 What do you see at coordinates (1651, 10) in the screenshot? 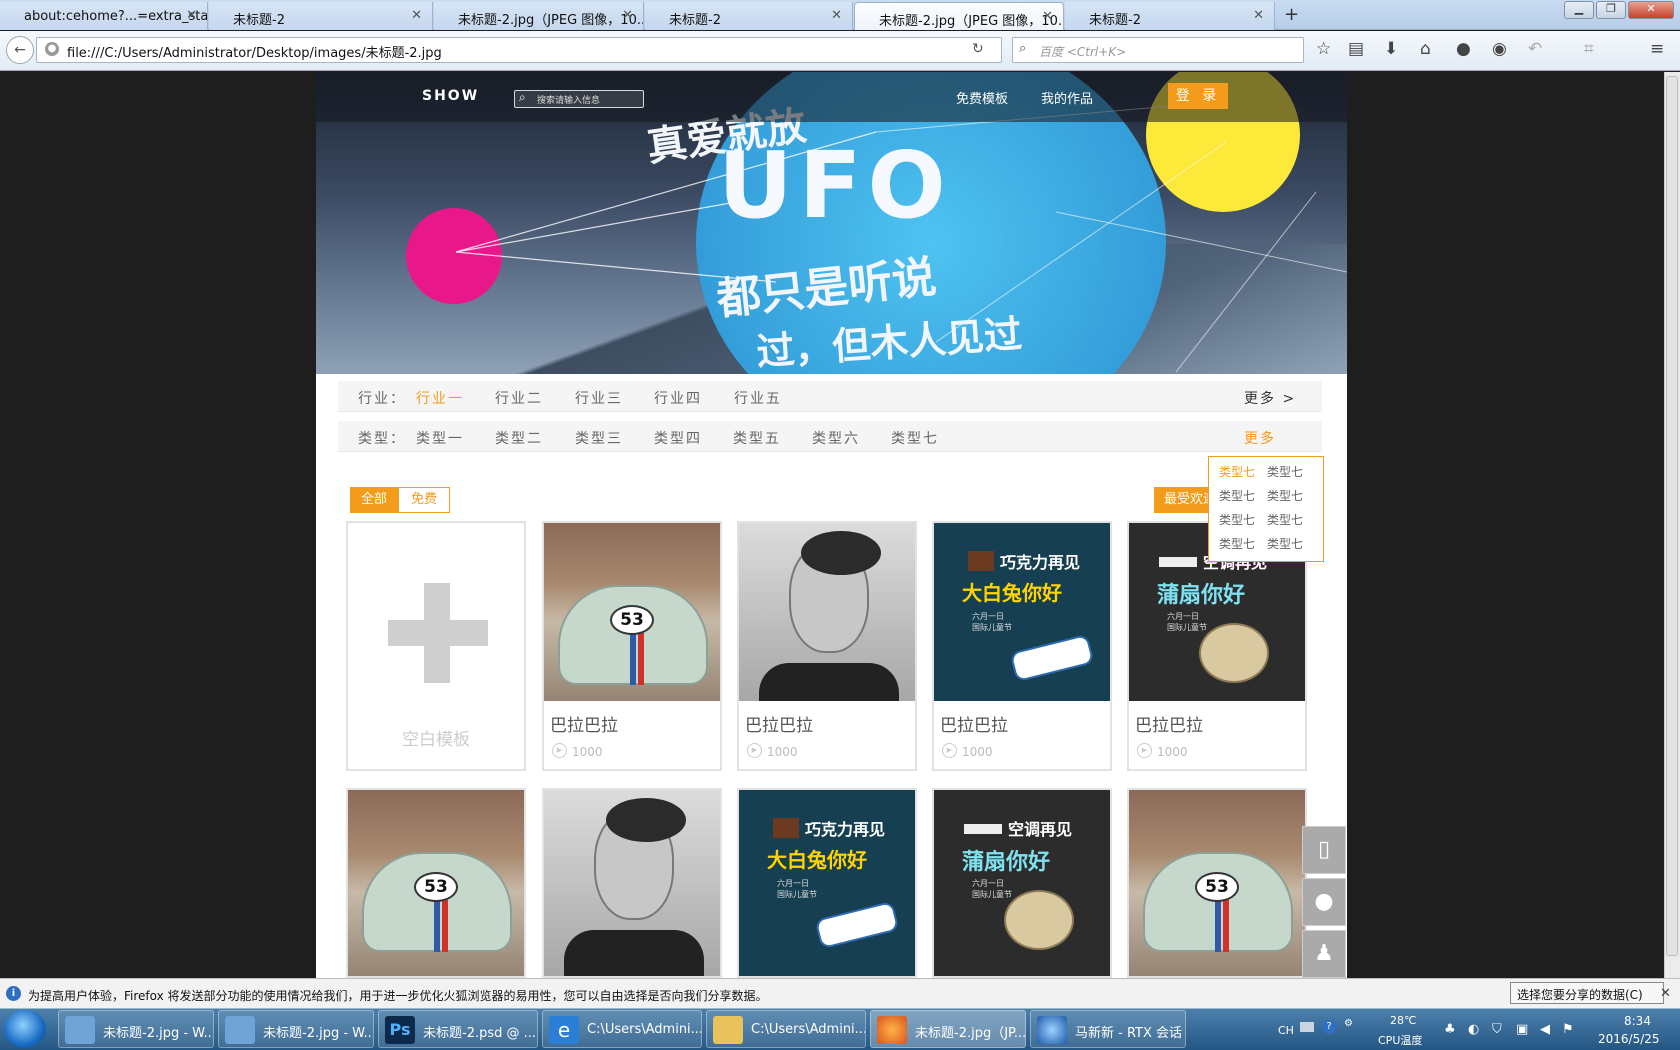
I see `close-window-button: ✕` at bounding box center [1651, 10].